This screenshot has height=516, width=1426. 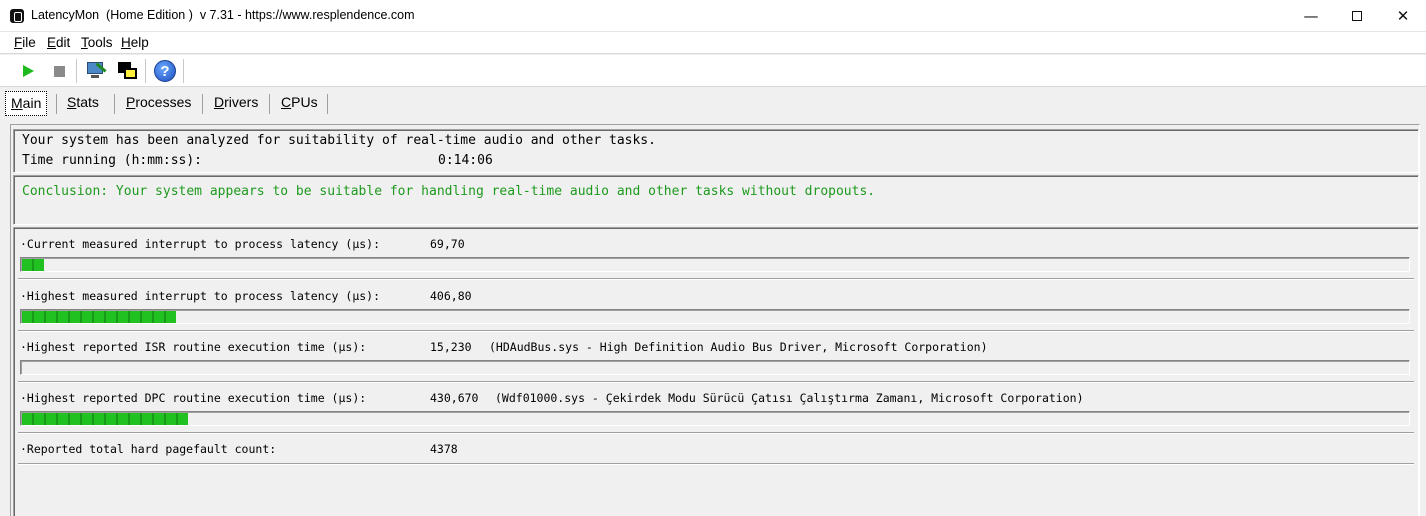 What do you see at coordinates (148, 449) in the screenshot?
I see `metric-label-pagefault-count: ·Reported total hard pagefault count:` at bounding box center [148, 449].